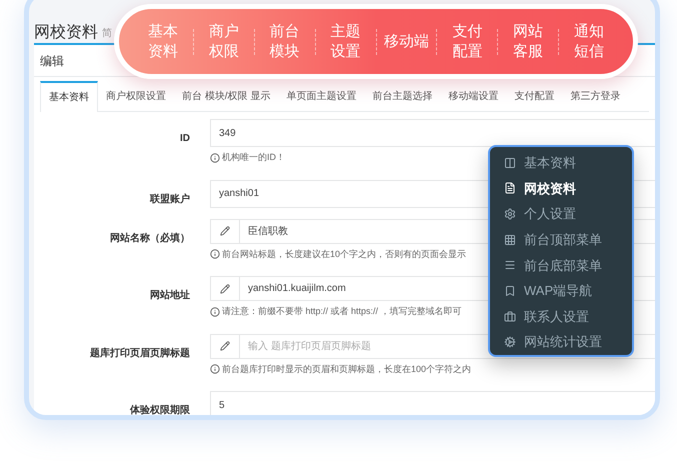  Describe the element at coordinates (347, 369) in the screenshot. I see `help-text: 前台题库打印时显示的页眉和页脚标题，长度在100个字符之内` at that location.